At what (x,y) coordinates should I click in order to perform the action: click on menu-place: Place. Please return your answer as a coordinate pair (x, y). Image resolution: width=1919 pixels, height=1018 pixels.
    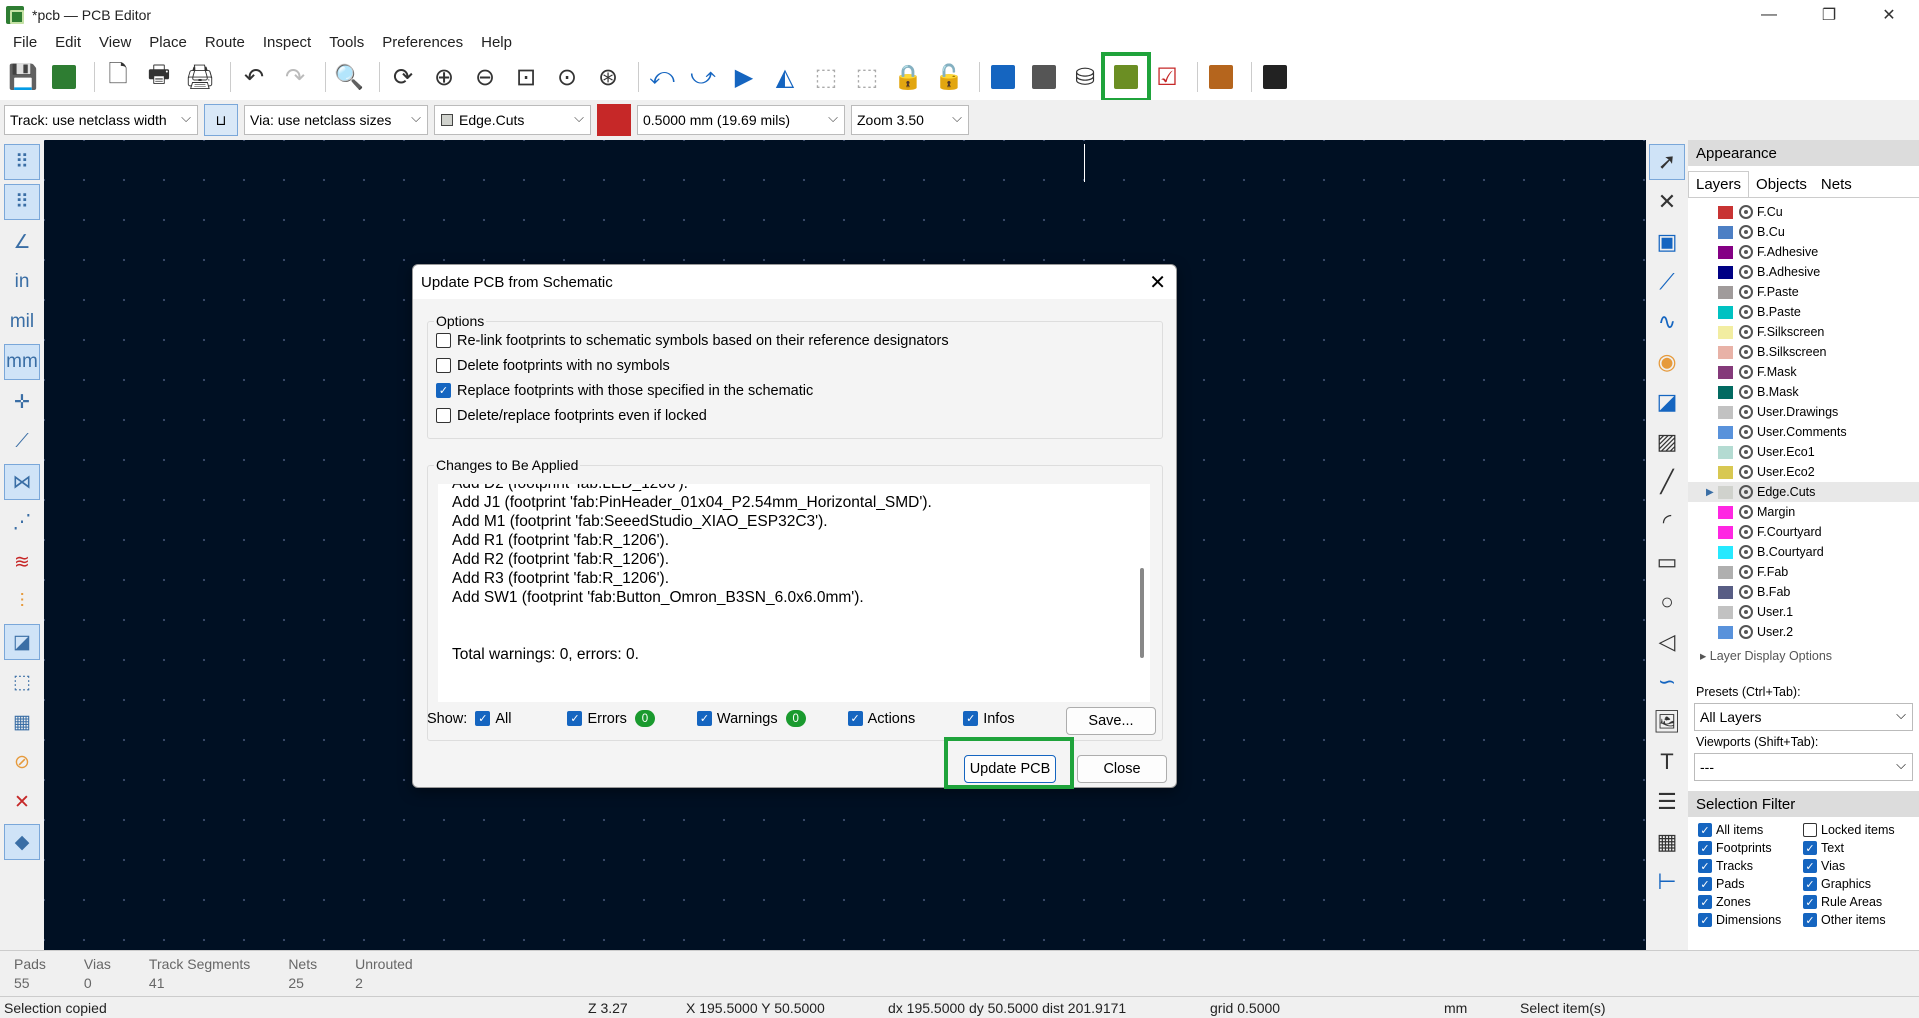
    Looking at the image, I should click on (168, 42).